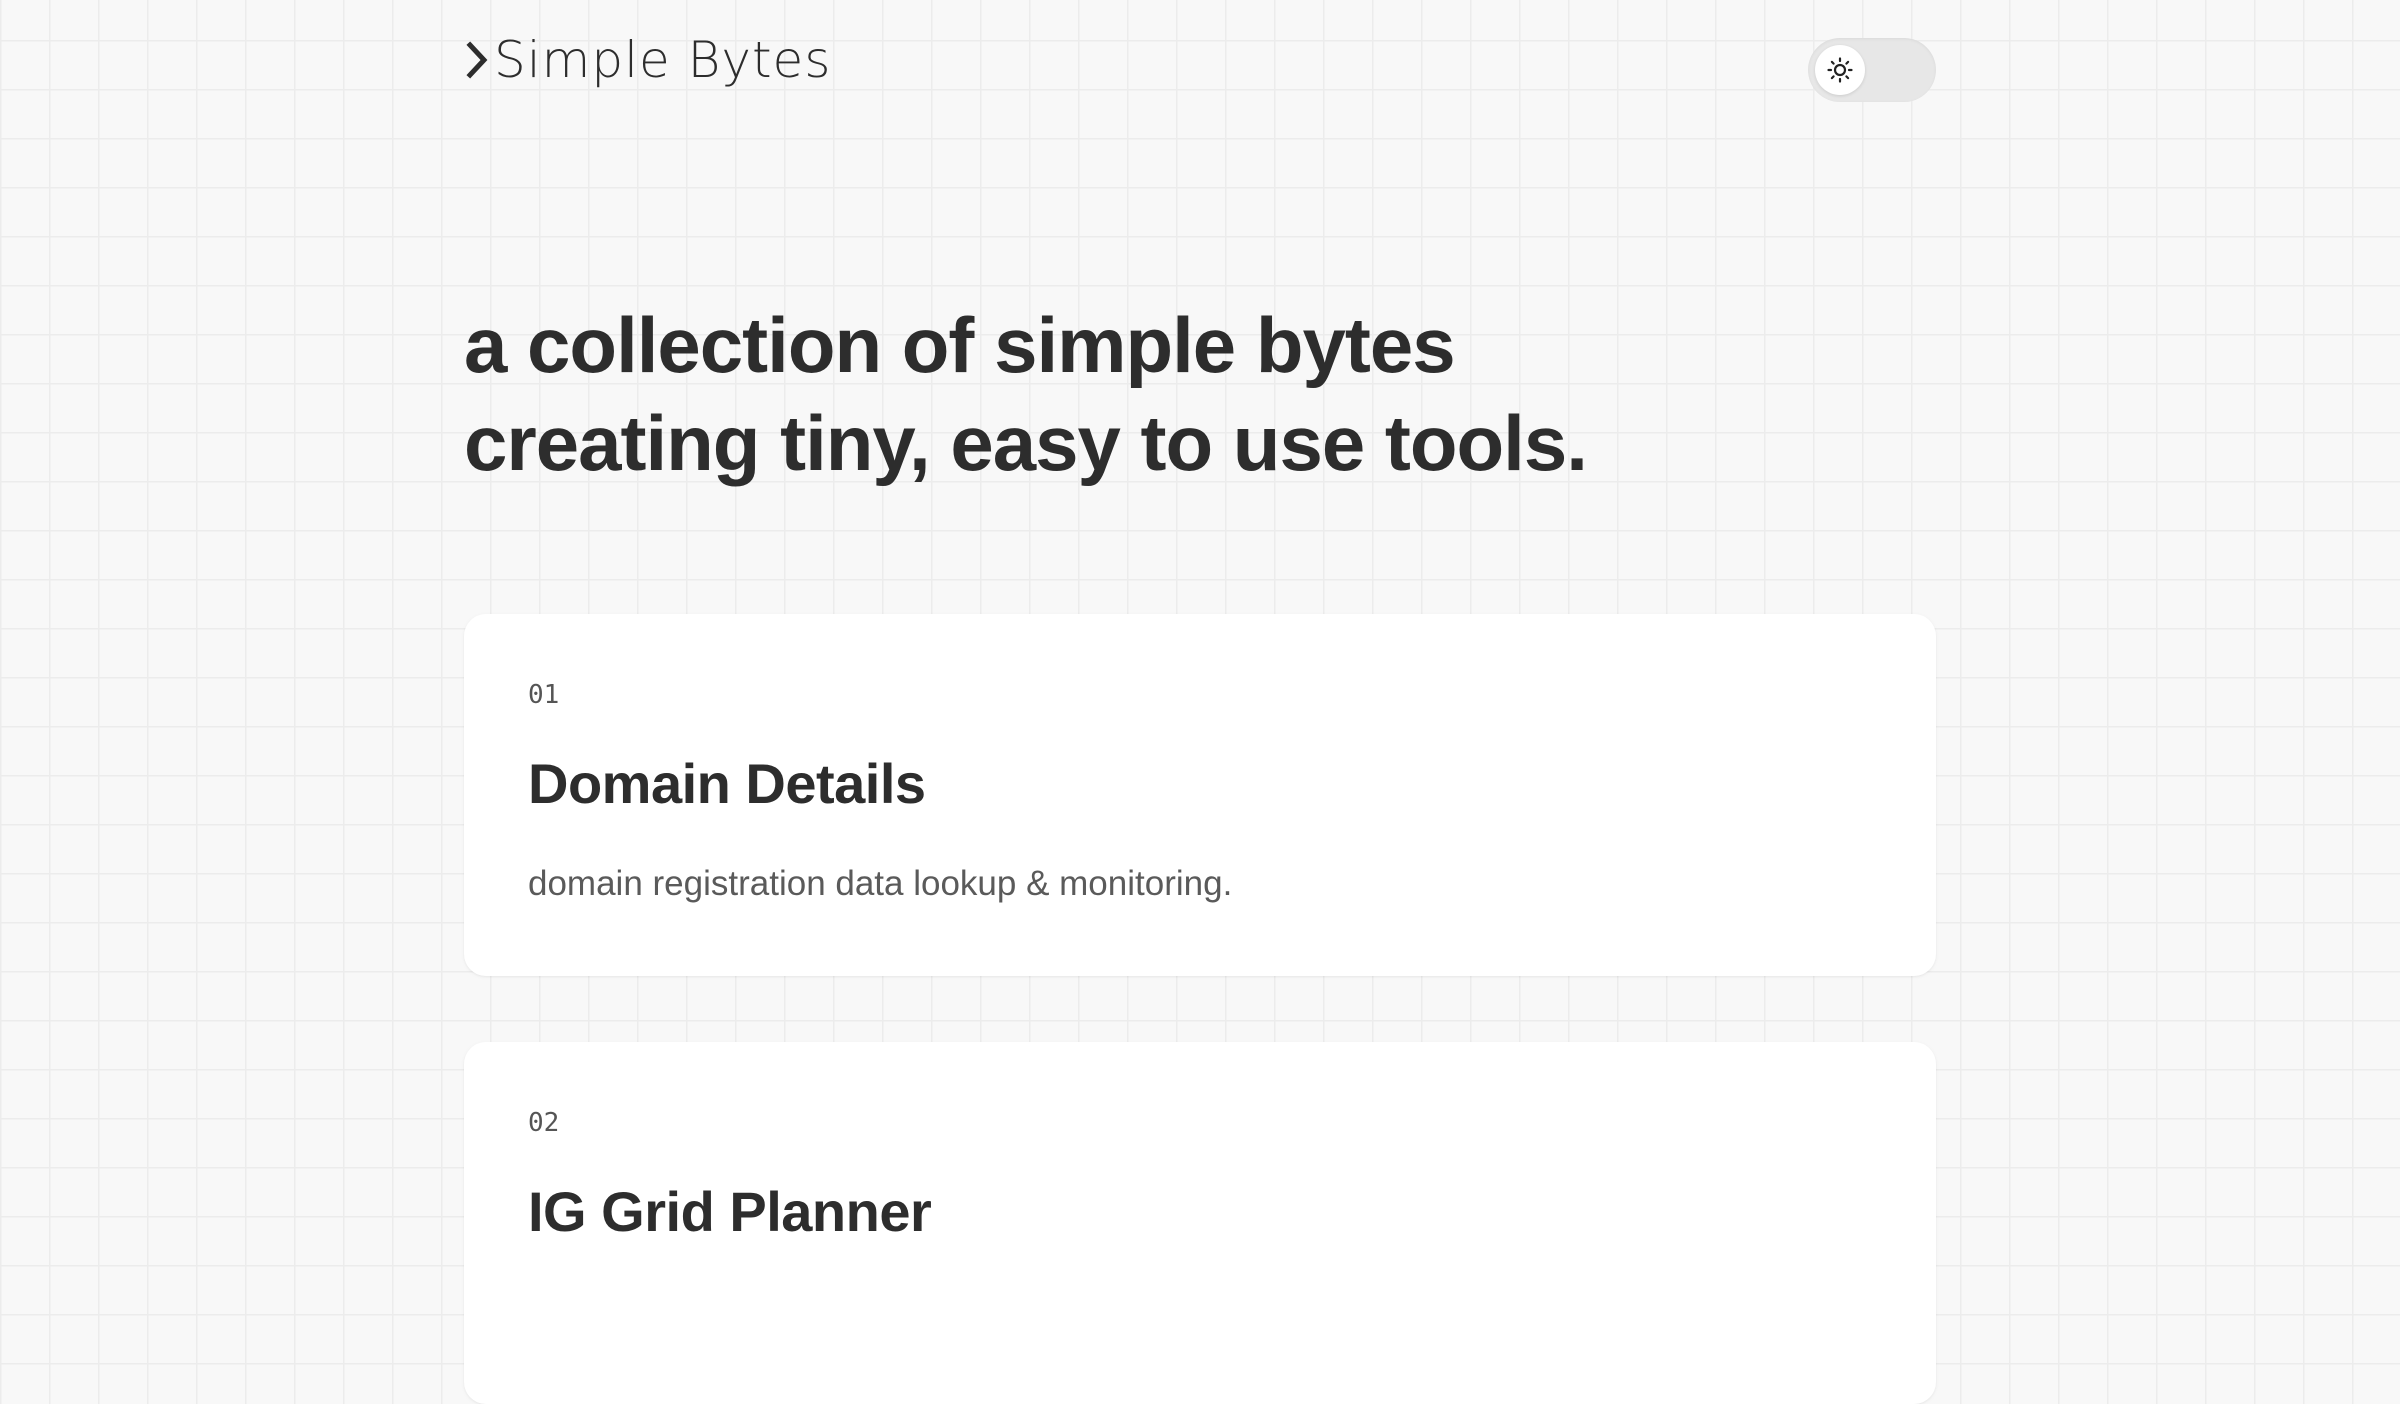 The image size is (2400, 1404). What do you see at coordinates (477, 60) in the screenshot?
I see `chevron-right-icon` at bounding box center [477, 60].